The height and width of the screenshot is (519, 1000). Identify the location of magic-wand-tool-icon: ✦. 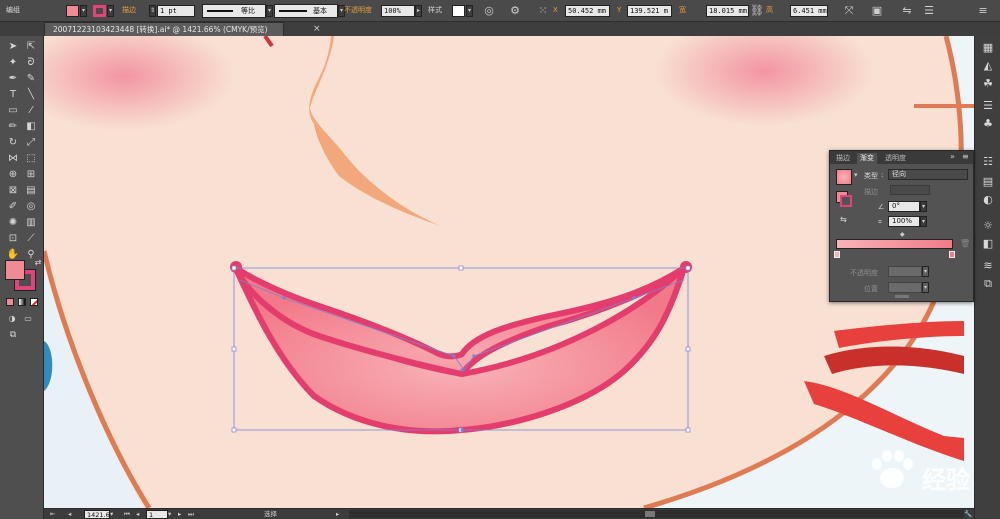
(13, 63).